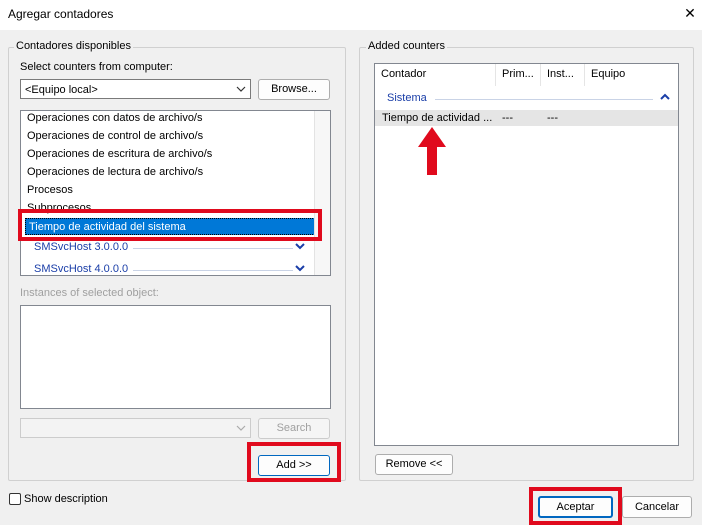 Image resolution: width=702 pixels, height=525 pixels. What do you see at coordinates (135, 89) in the screenshot?
I see `computer-combobox: <Equipo local>` at bounding box center [135, 89].